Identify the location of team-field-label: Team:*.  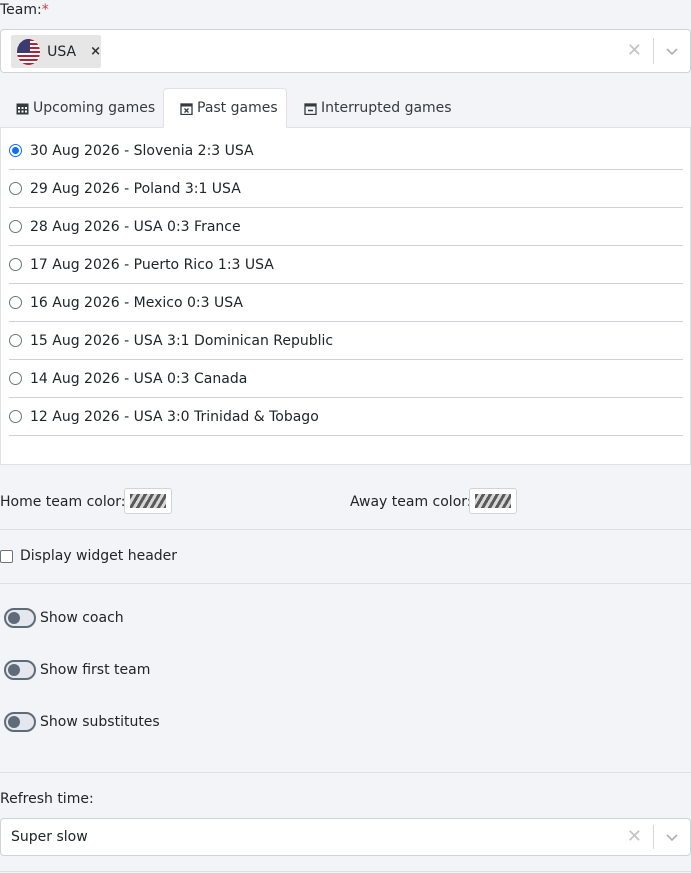
(24, 10).